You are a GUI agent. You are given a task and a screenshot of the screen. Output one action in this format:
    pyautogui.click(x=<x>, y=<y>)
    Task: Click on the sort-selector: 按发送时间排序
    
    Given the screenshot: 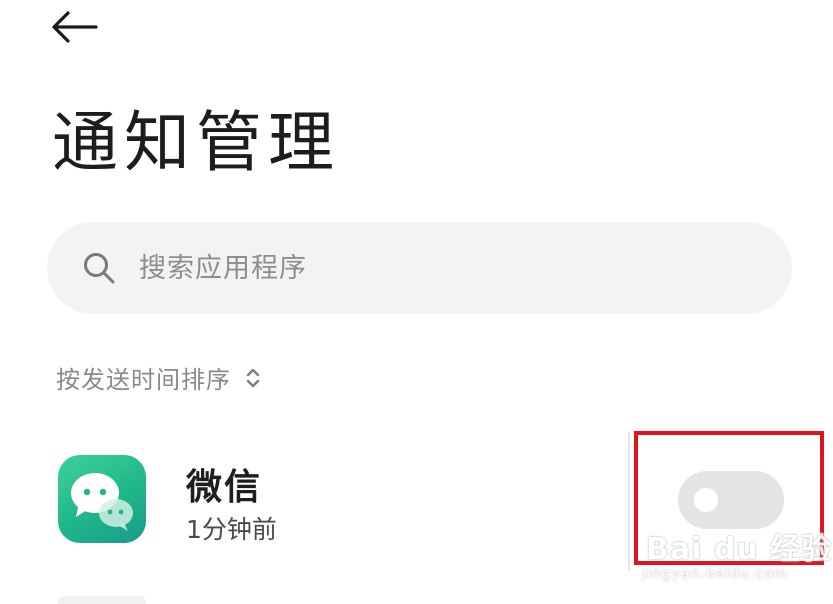 What is the action you would take?
    pyautogui.click(x=158, y=377)
    